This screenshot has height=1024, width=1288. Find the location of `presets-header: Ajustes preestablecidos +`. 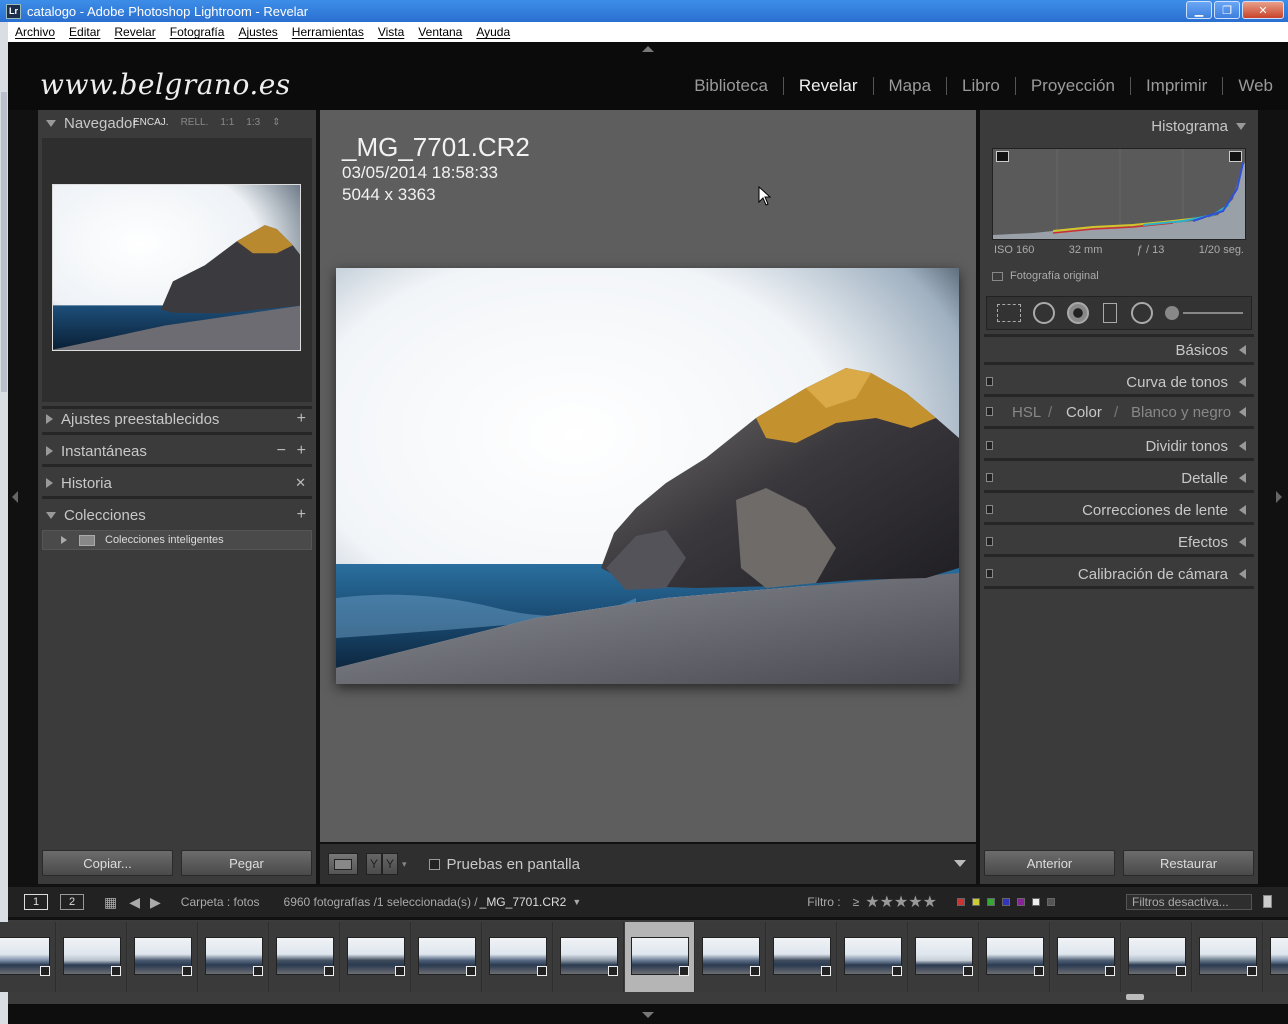

presets-header: Ajustes preestablecidos + is located at coordinates (177, 419).